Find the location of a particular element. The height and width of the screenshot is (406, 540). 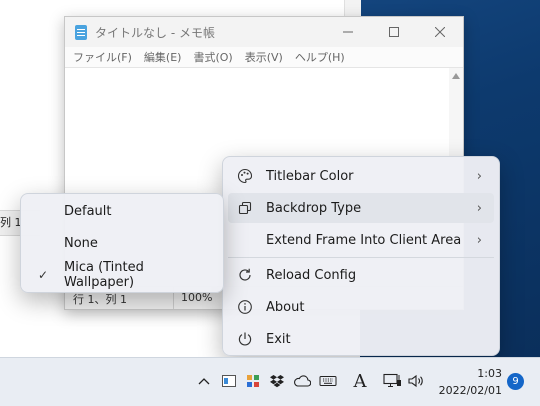

menu-format: 書式(O) is located at coordinates (212, 57).